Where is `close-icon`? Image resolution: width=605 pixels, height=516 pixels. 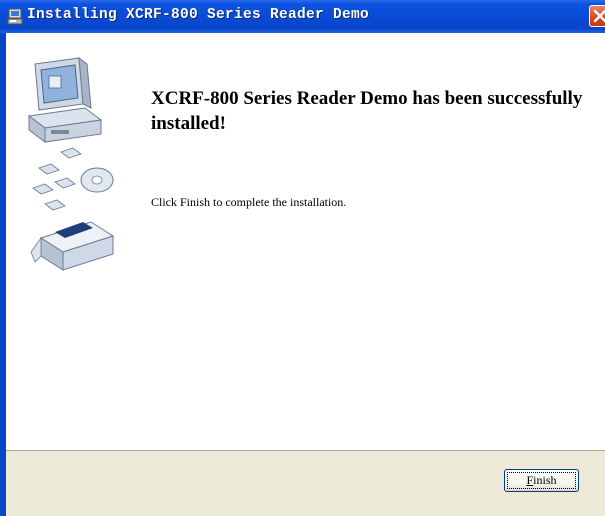 close-icon is located at coordinates (599, 16).